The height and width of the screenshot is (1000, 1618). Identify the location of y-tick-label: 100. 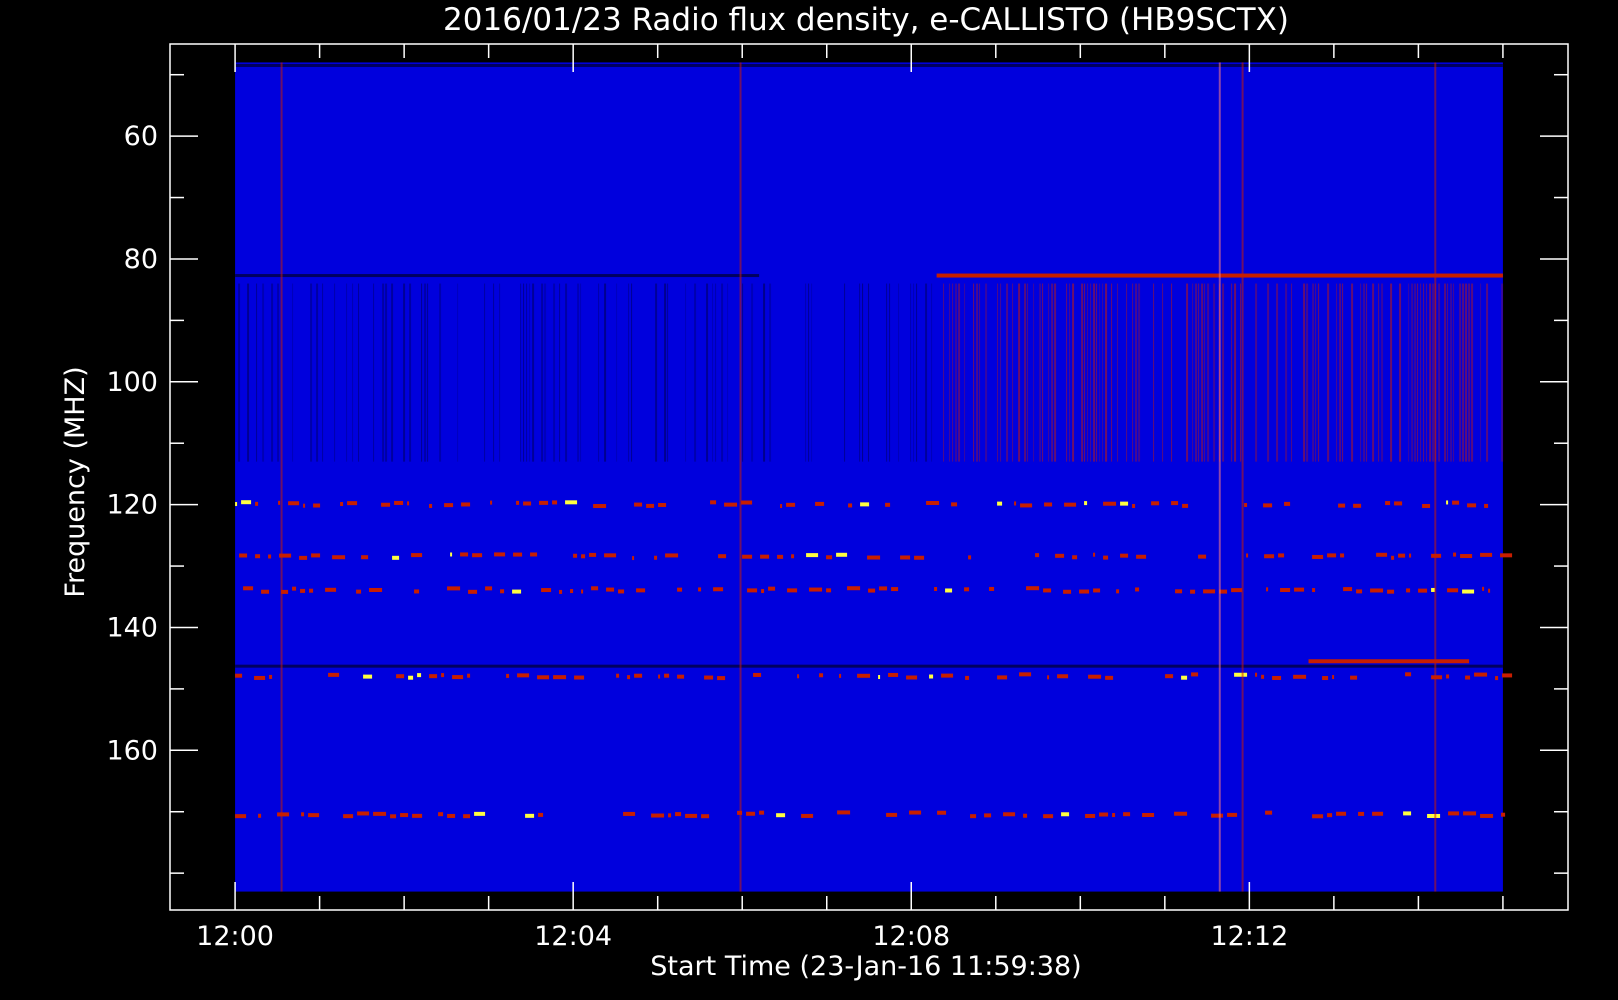
(132, 382).